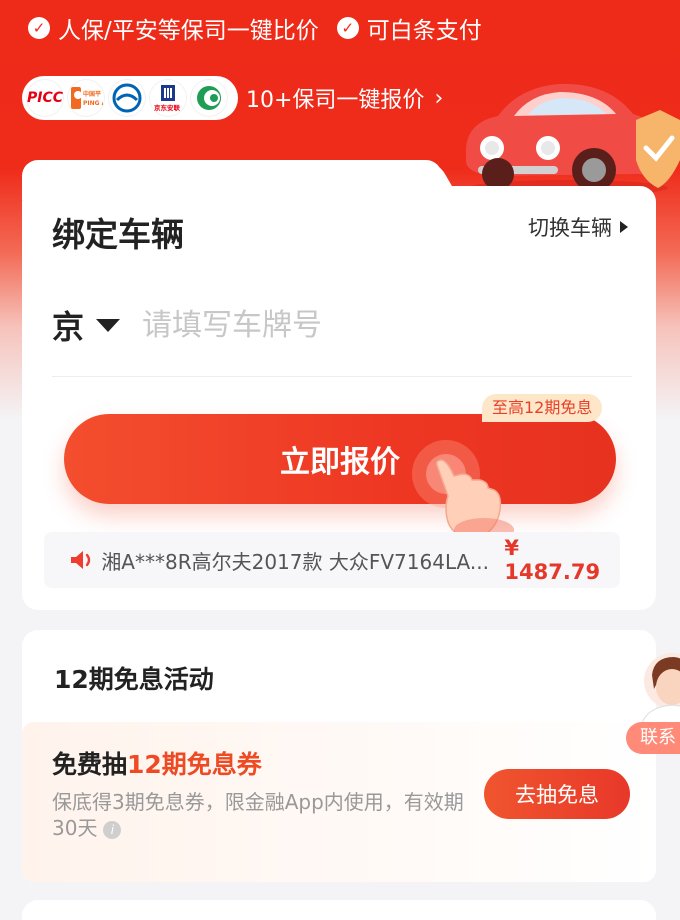 The image size is (680, 920). I want to click on quote-now-button: 立即报价, so click(340, 459).